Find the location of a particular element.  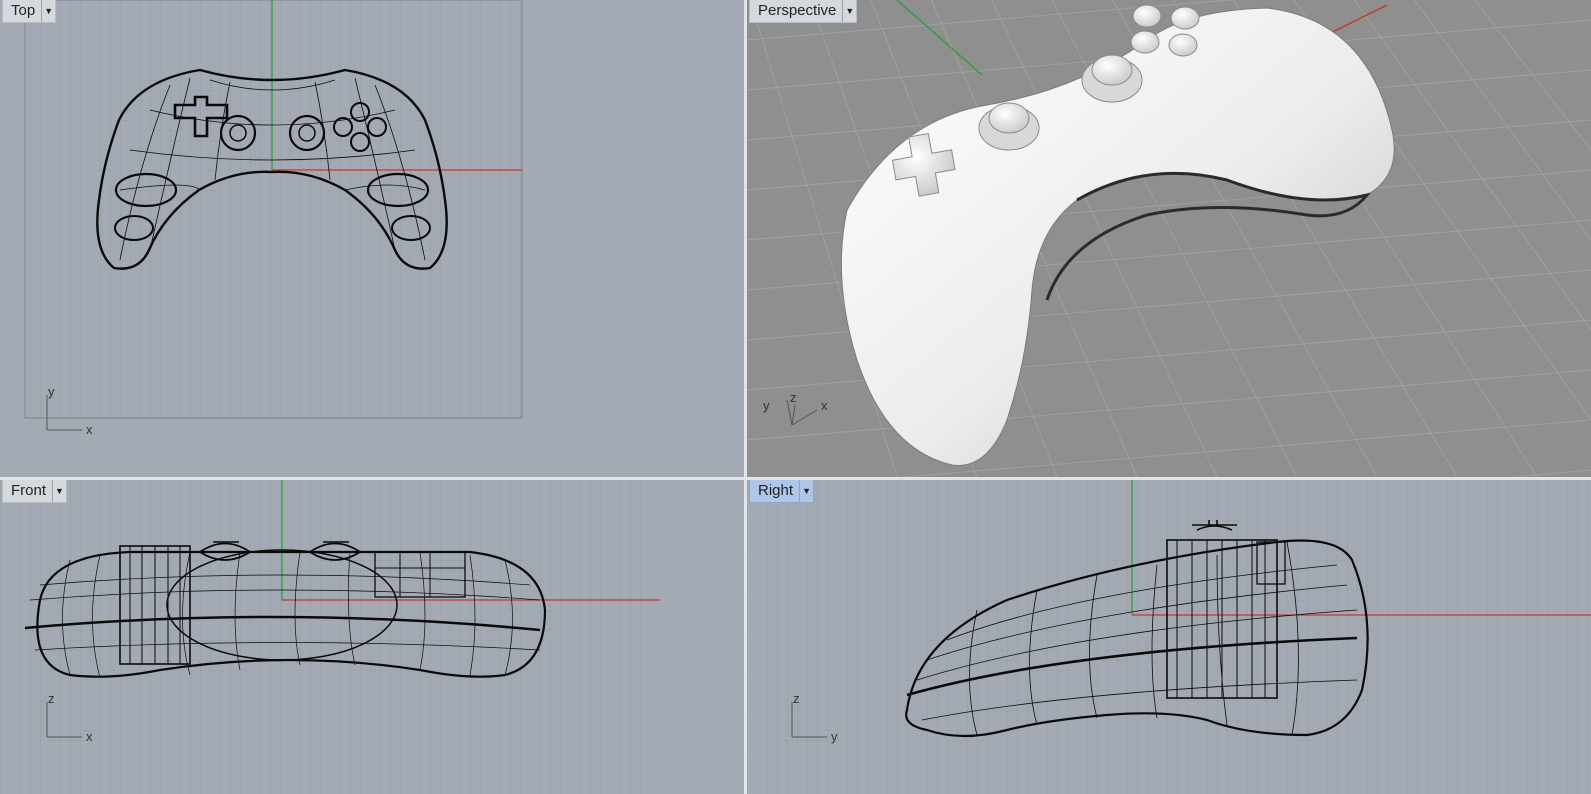

right-thumbstick is located at coordinates (1112, 70).